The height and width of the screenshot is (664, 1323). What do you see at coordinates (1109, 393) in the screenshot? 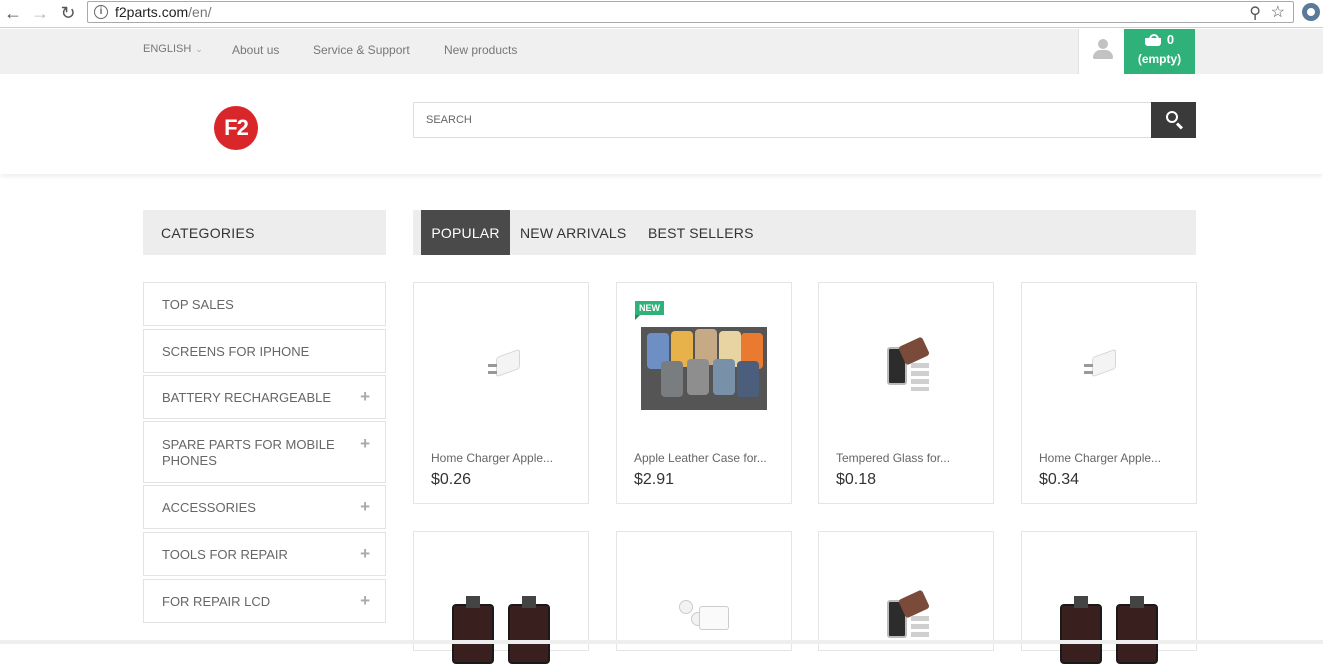
I see `product-card: Home Charger Apple... $0.34` at bounding box center [1109, 393].